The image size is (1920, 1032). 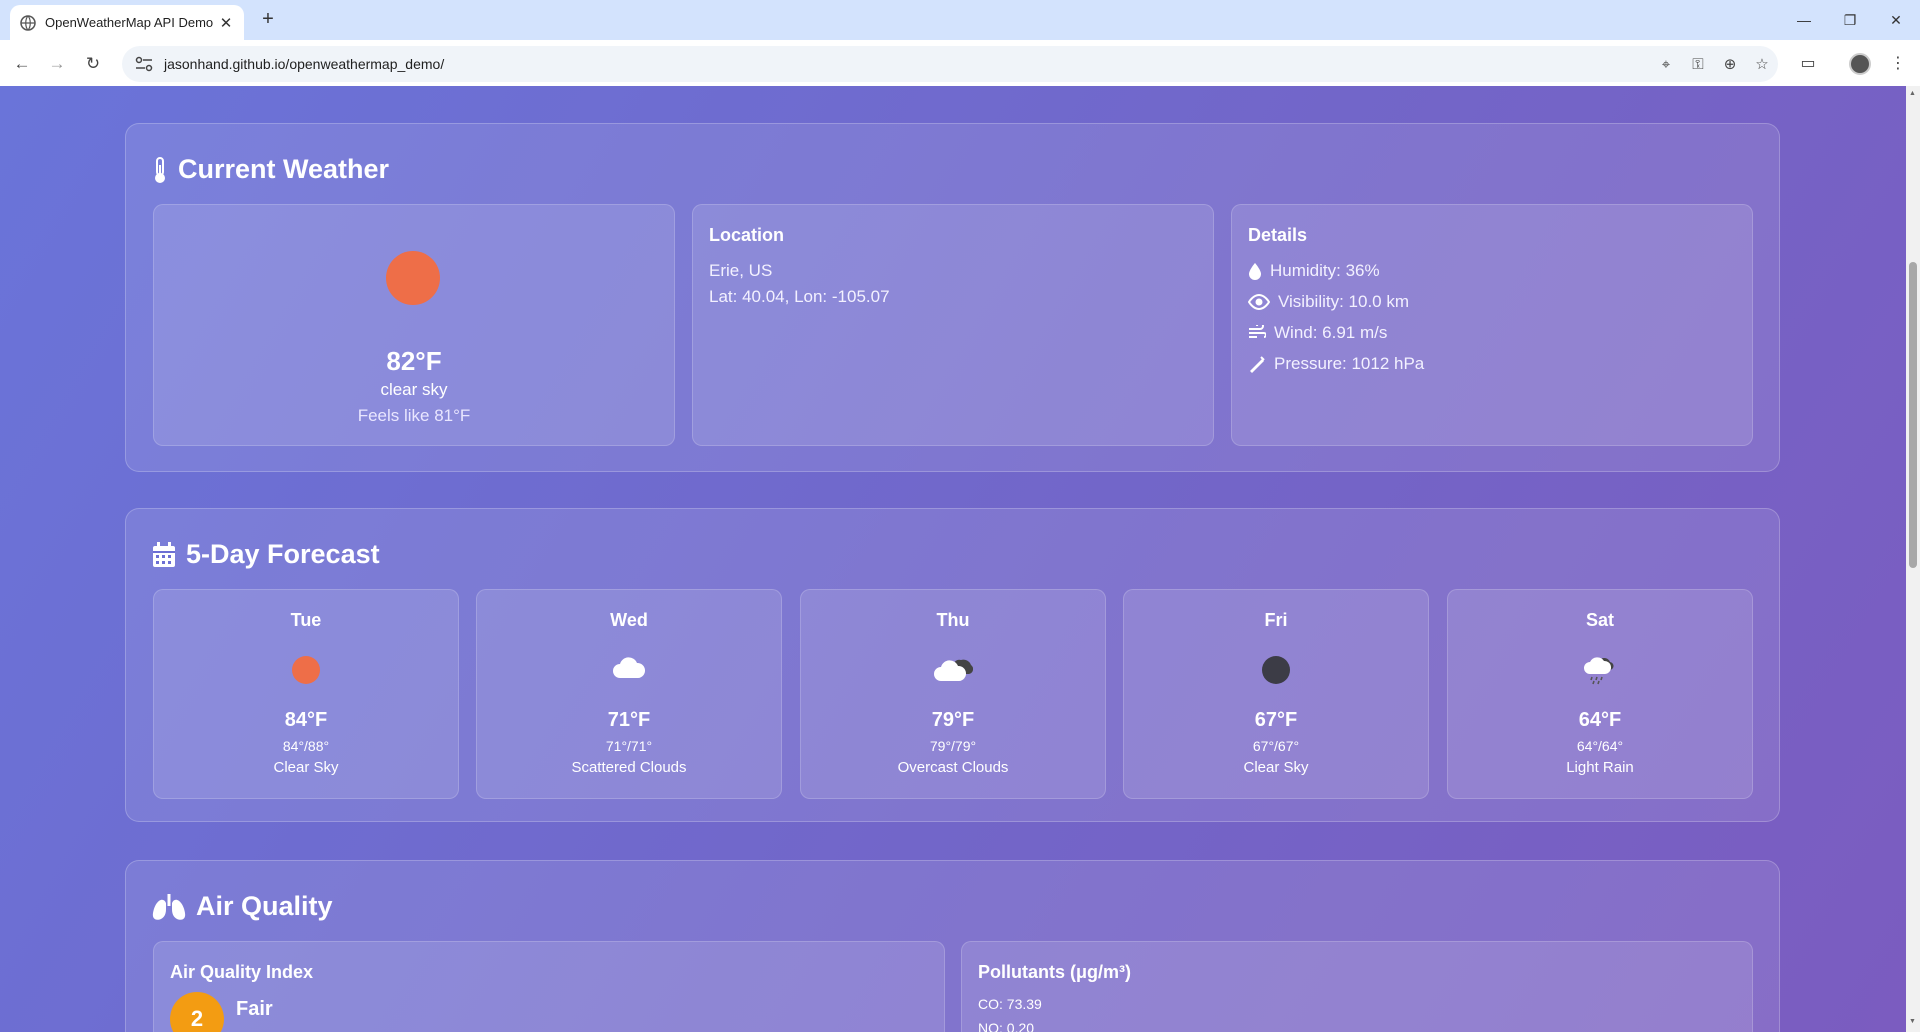 I want to click on scroll-down-arrow: ▼, so click(x=1912, y=1021).